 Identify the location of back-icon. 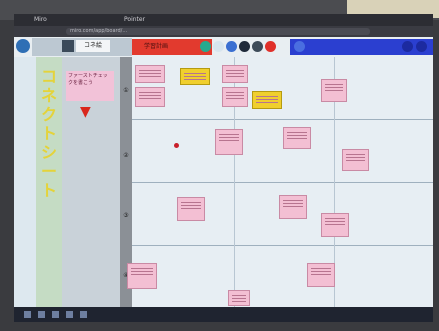
(68, 46).